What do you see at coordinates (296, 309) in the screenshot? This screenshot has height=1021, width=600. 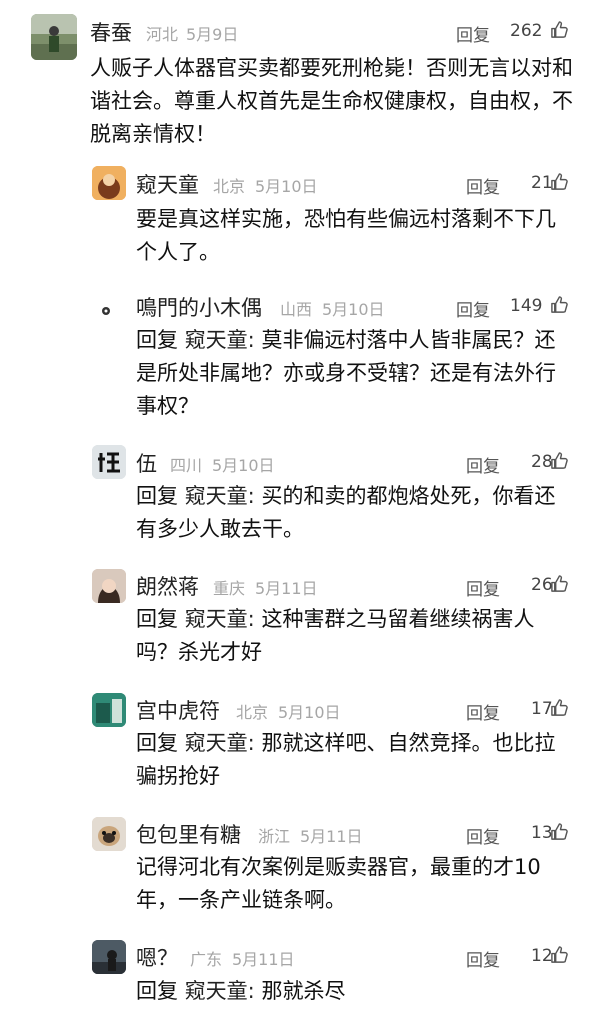 I see `comment-location: 山西` at bounding box center [296, 309].